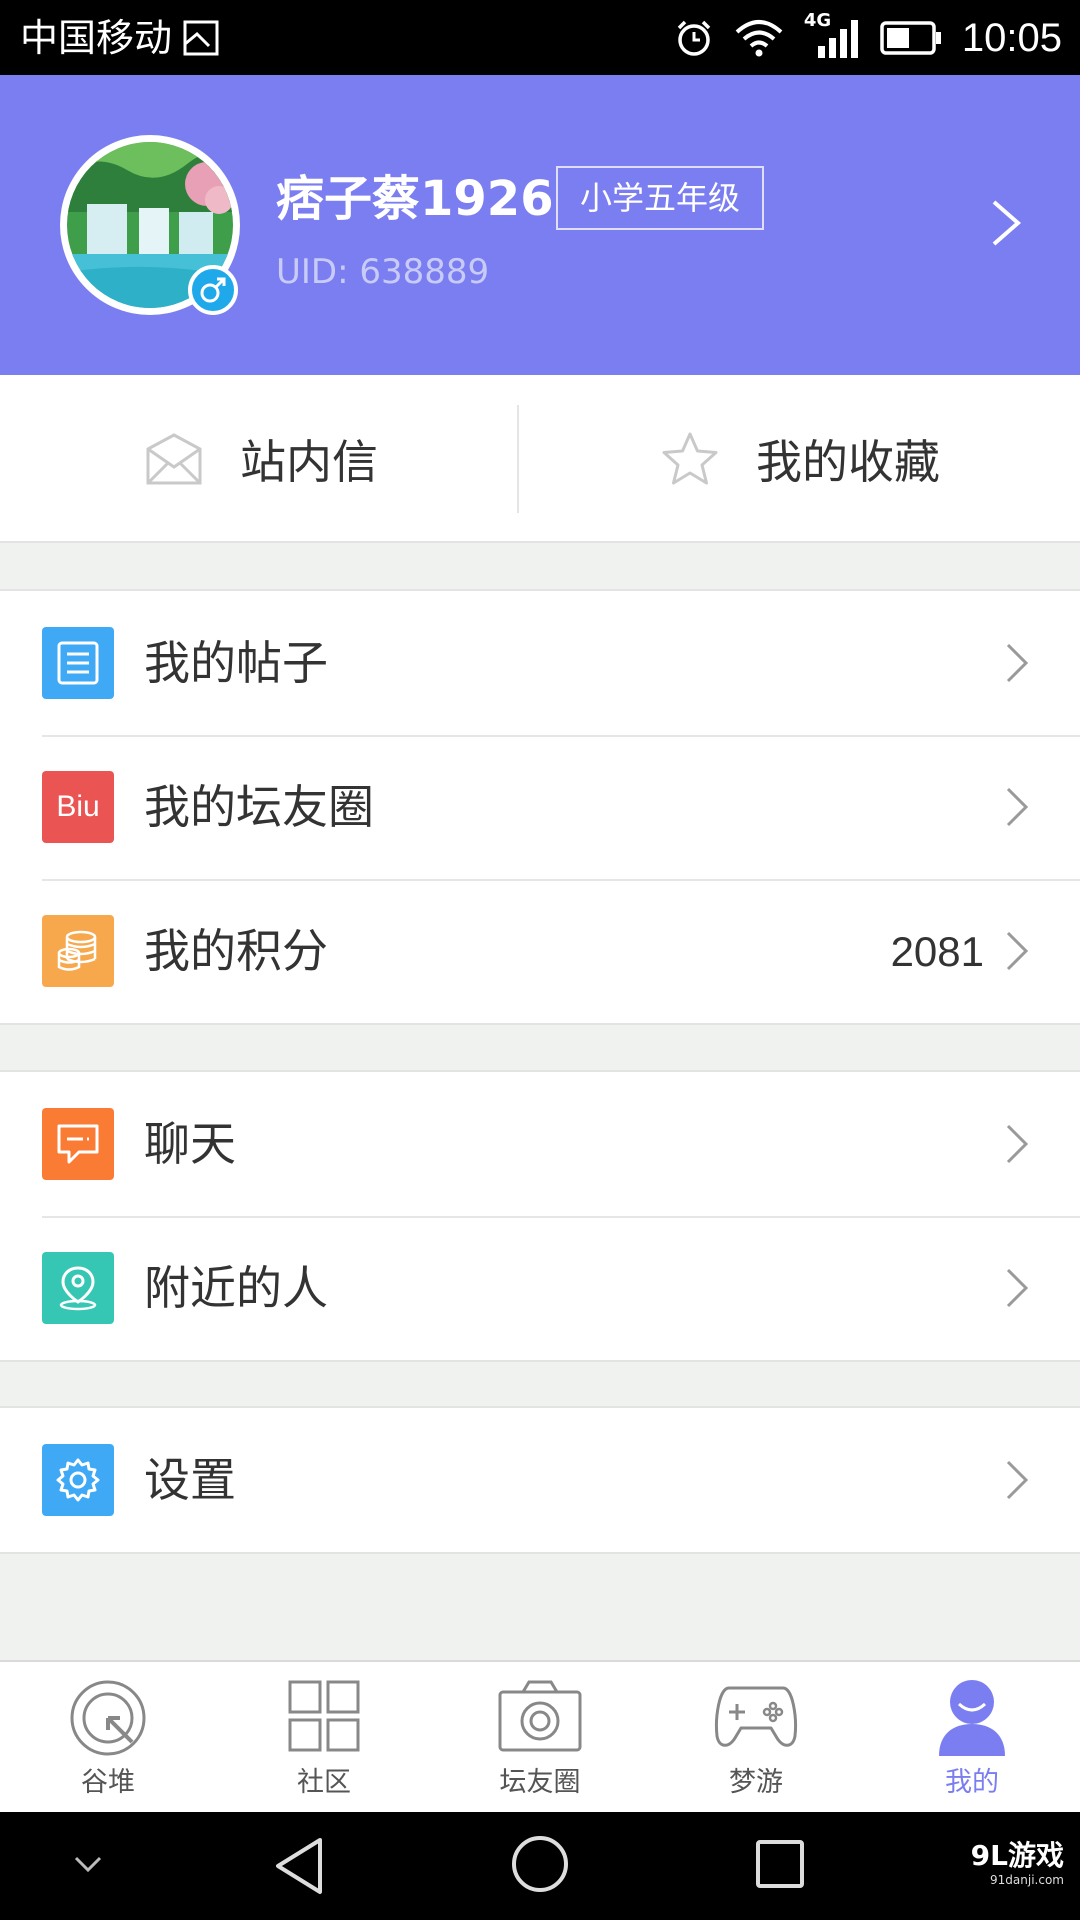 Image resolution: width=1080 pixels, height=1920 pixels. Describe the element at coordinates (756, 1716) in the screenshot. I see `gamepad-icon` at that location.